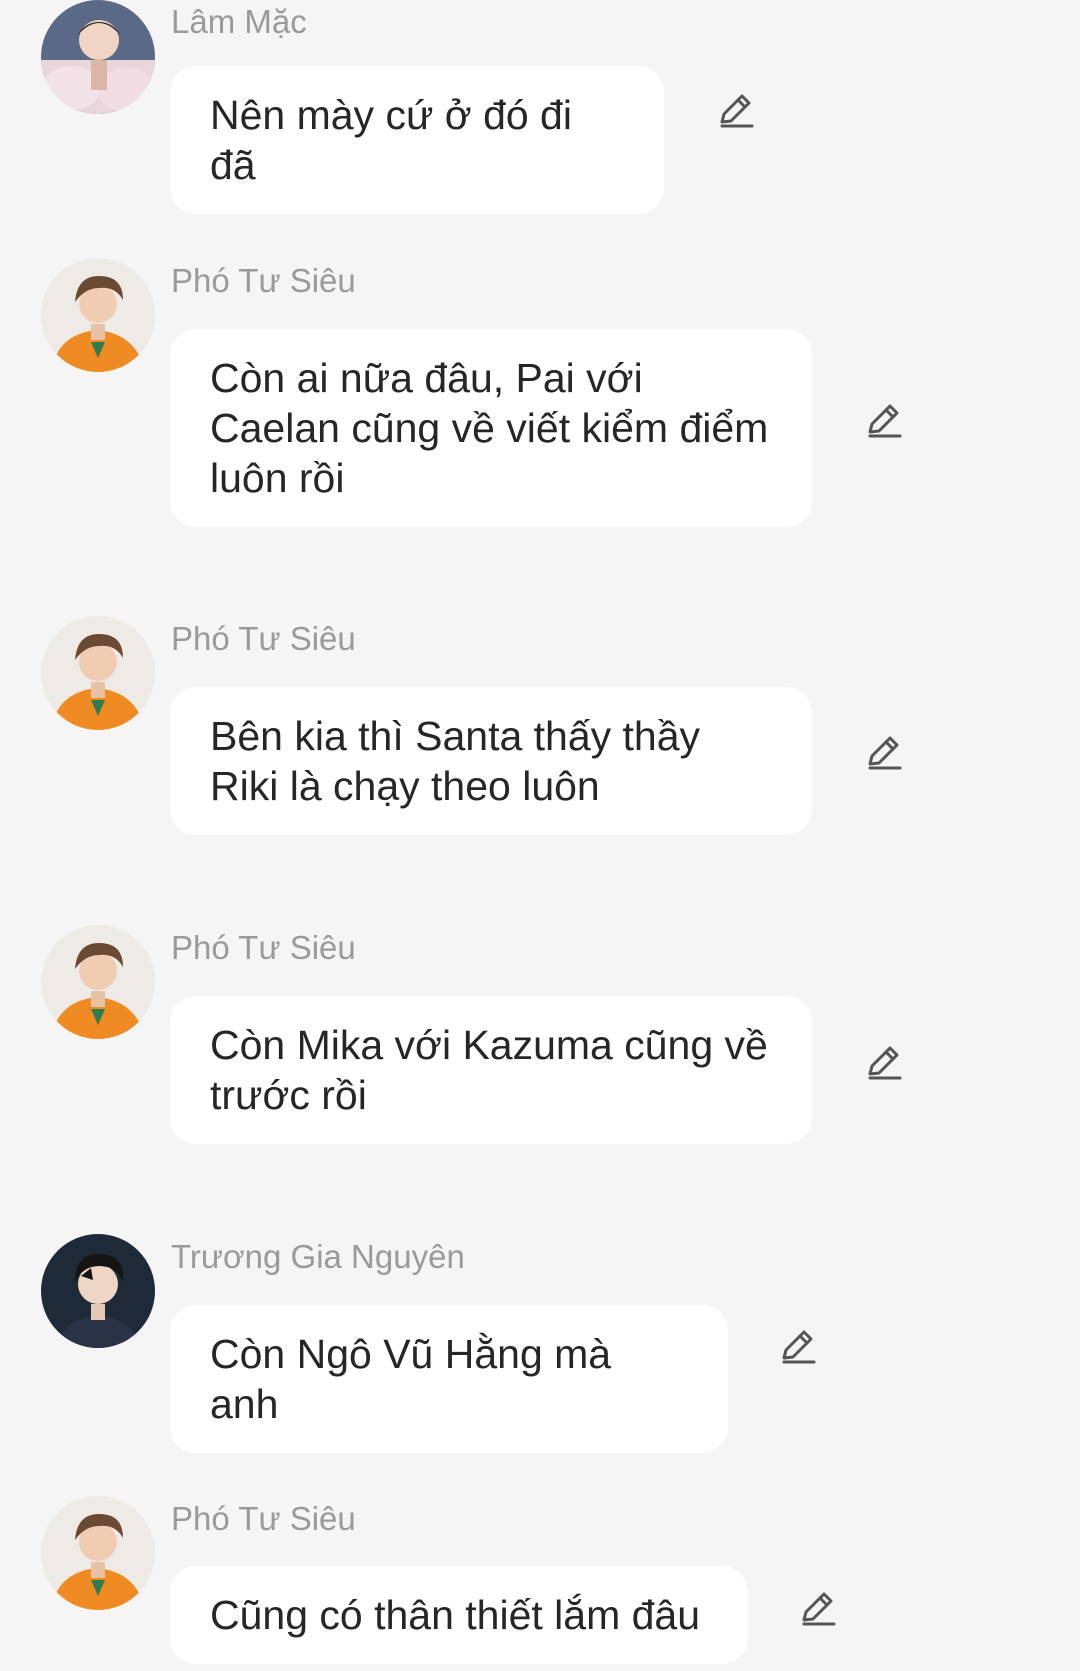 This screenshot has height=1671, width=1080. What do you see at coordinates (318, 1256) in the screenshot?
I see `sender-name: Trương Gia Nguyên` at bounding box center [318, 1256].